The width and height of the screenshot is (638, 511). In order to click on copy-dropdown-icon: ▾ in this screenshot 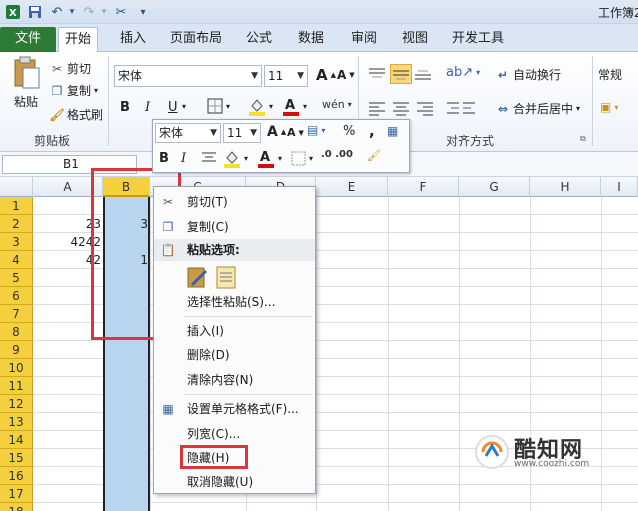, I will do `click(96, 90)`.